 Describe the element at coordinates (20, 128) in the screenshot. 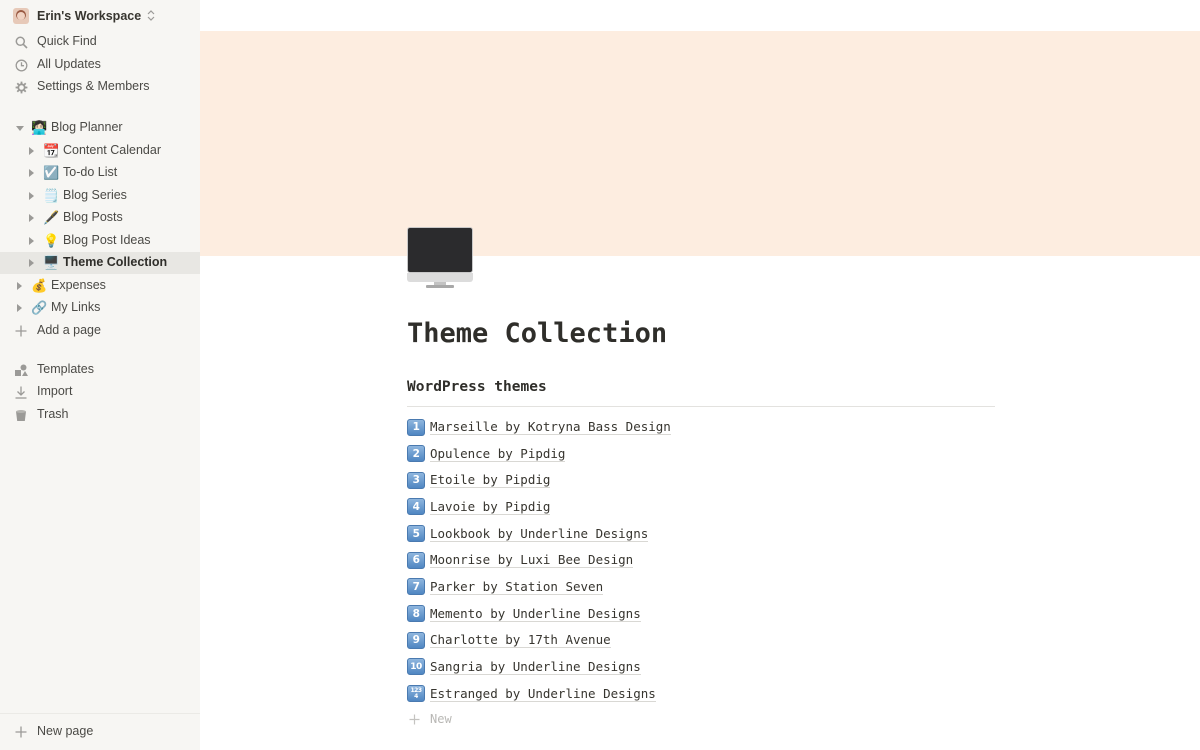

I see `collapse-toggle-icon` at that location.